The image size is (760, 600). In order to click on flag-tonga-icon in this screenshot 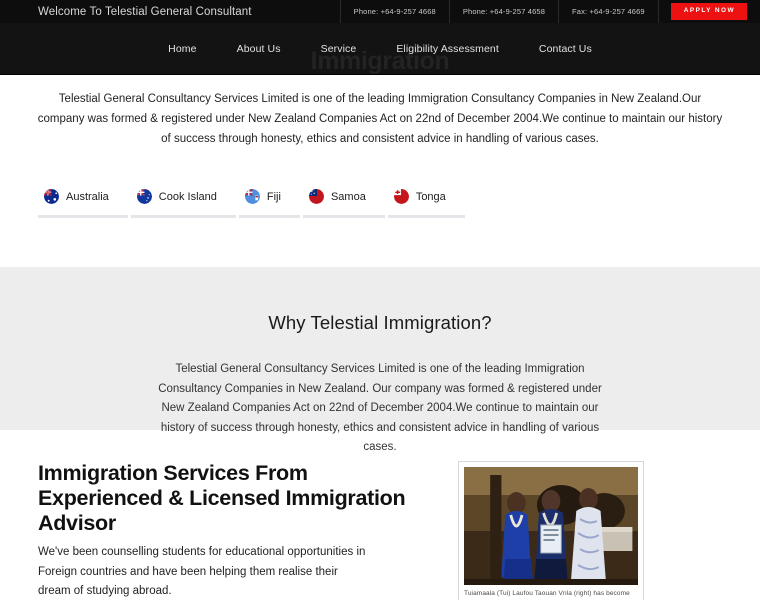, I will do `click(401, 196)`.